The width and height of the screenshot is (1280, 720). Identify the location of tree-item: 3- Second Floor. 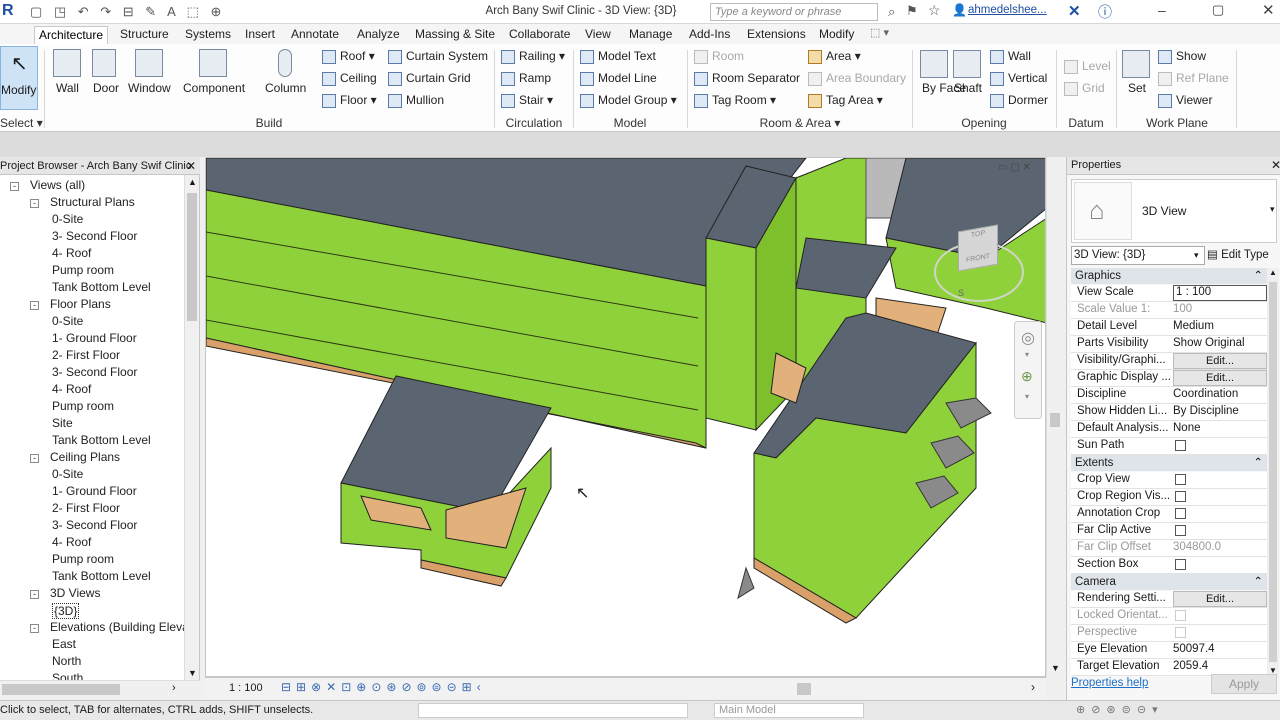
(94, 525).